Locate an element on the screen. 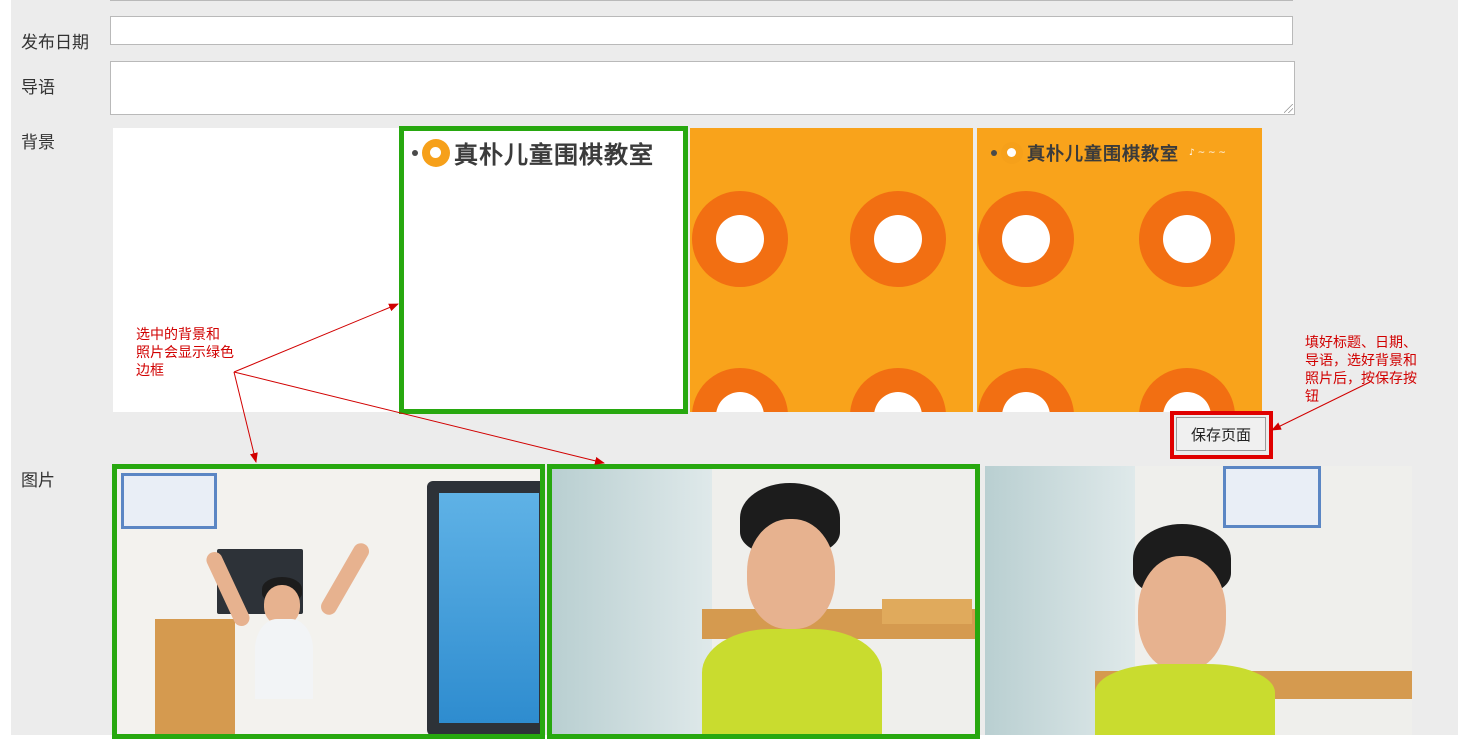  podium is located at coordinates (195, 676).